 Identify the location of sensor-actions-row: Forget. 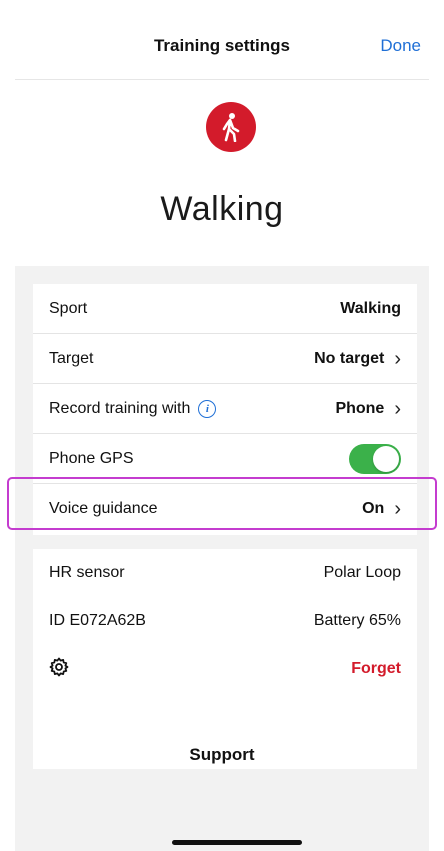
(225, 669).